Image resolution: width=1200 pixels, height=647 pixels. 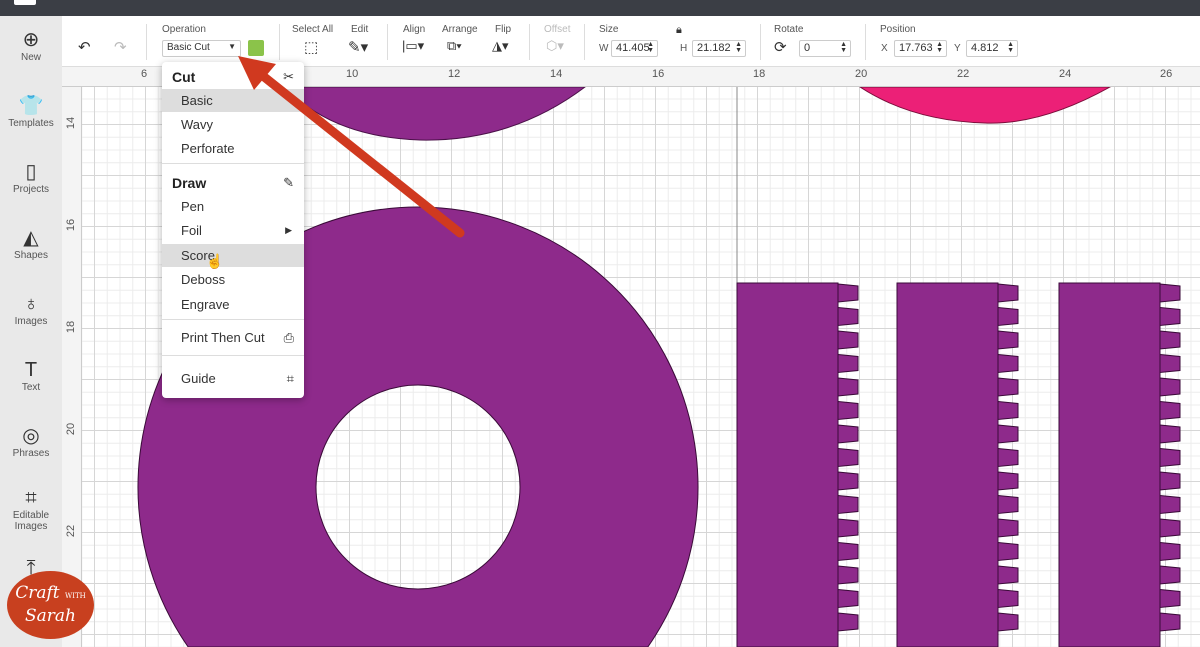 What do you see at coordinates (256, 48) in the screenshot?
I see `color-swatch` at bounding box center [256, 48].